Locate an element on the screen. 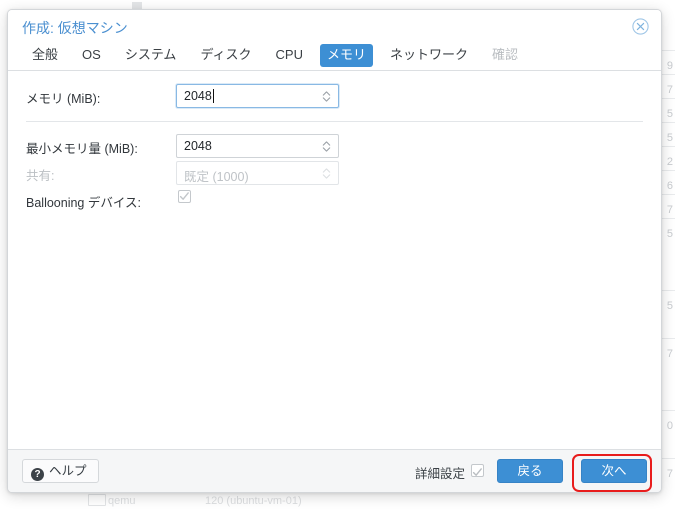 This screenshot has width=675, height=510. backdrop-row-name: 120 (ubuntu-vm-01) is located at coordinates (253, 501).